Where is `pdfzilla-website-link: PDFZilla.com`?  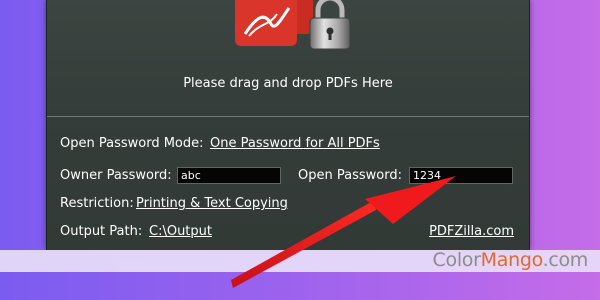 pdfzilla-website-link: PDFZilla.com is located at coordinates (471, 231).